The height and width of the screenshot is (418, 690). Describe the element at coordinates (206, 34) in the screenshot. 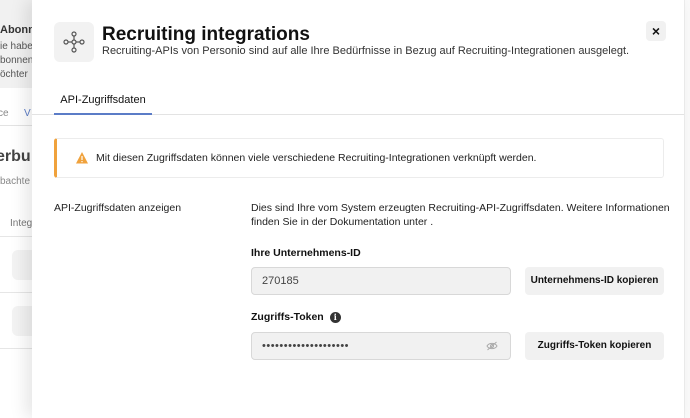

I see `panel-title: Recruiting integrations` at that location.